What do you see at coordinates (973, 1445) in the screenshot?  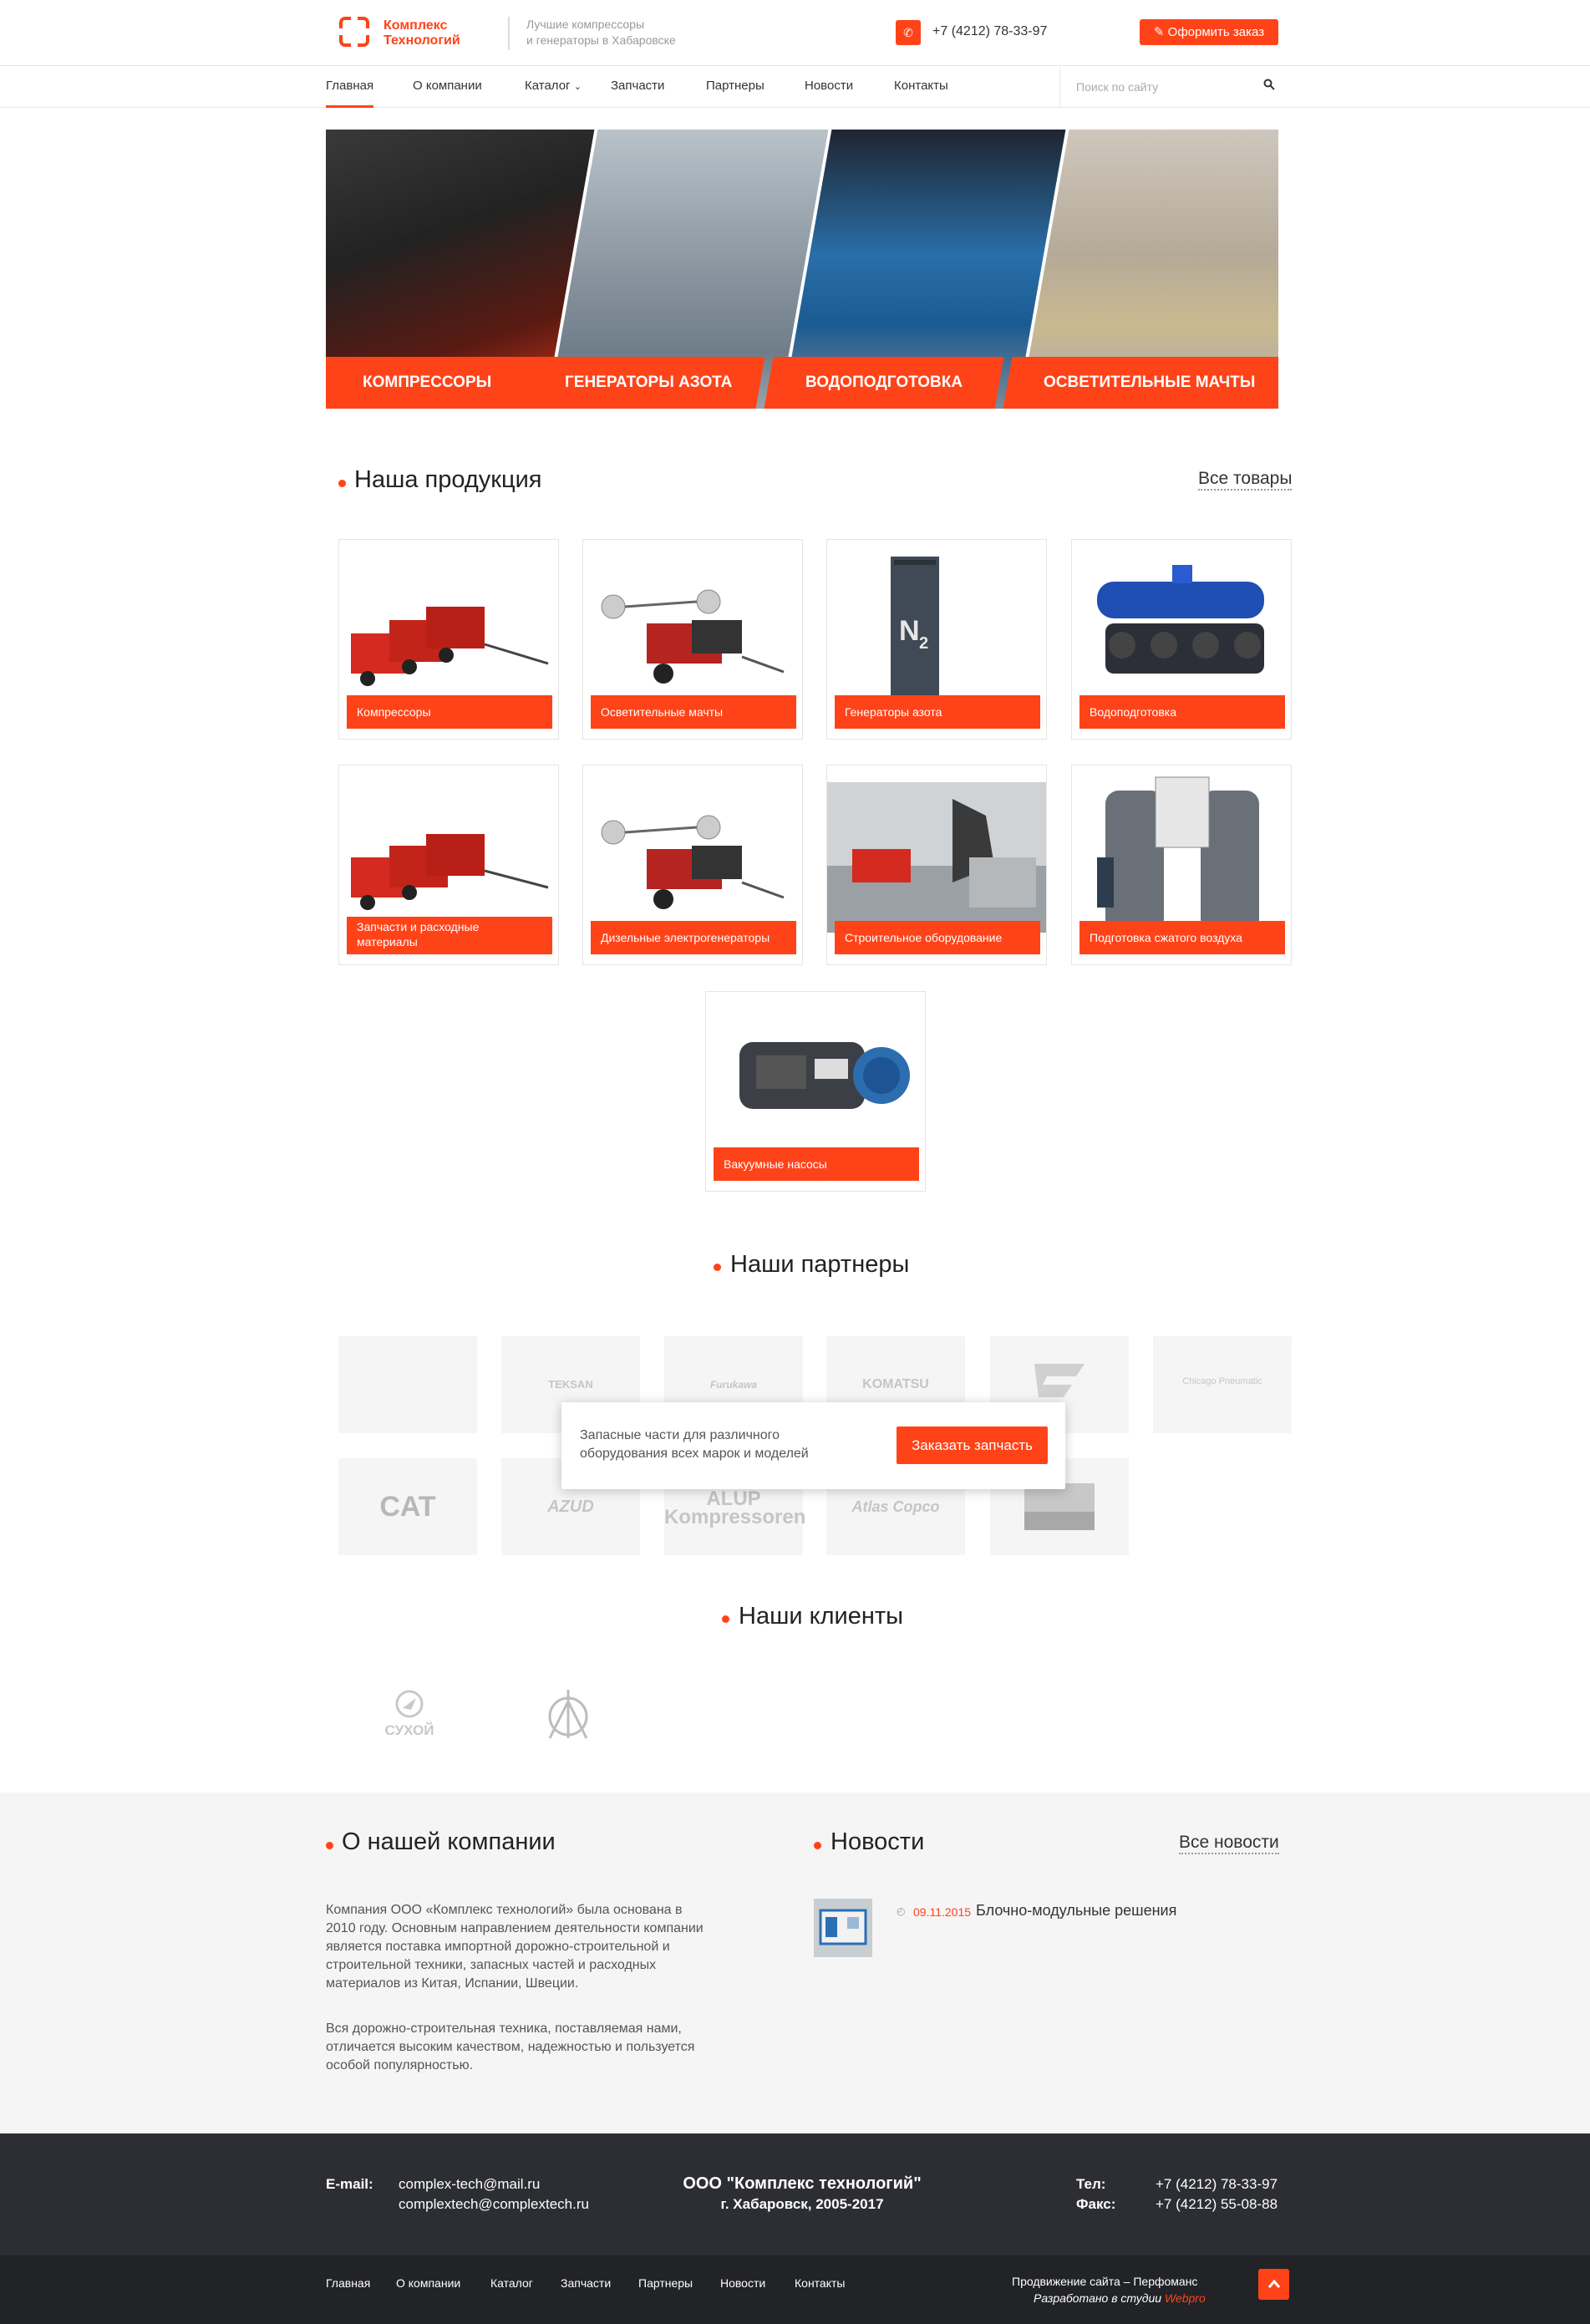 I see `order-part-button: Заказать запчасть` at bounding box center [973, 1445].